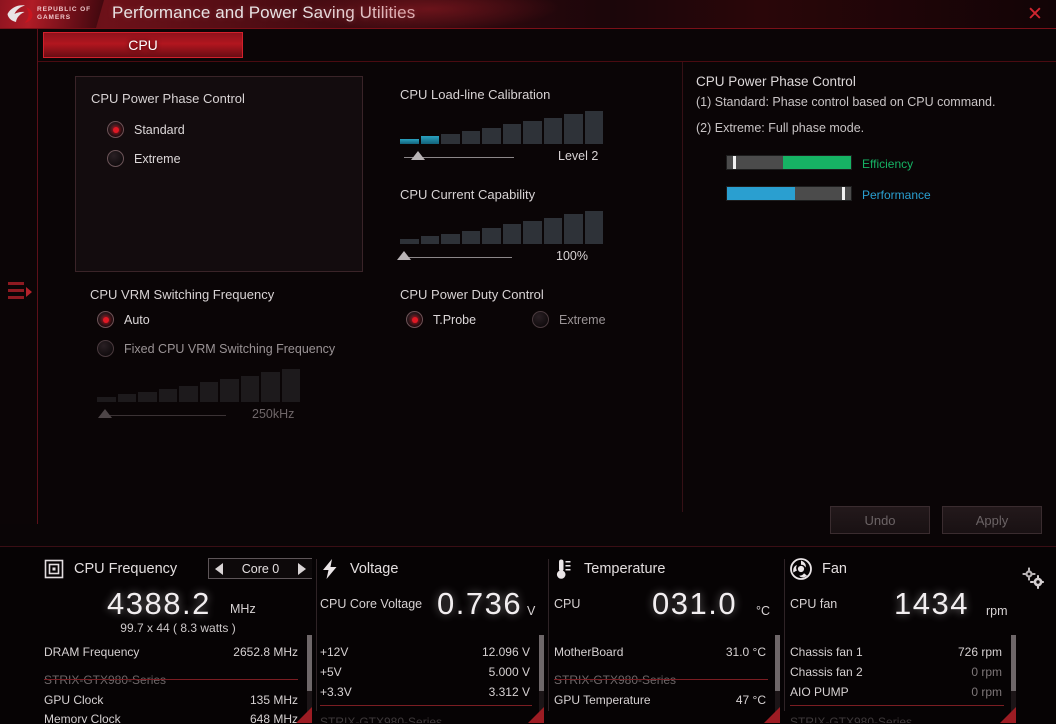  I want to click on fan-title: Fan, so click(834, 569).